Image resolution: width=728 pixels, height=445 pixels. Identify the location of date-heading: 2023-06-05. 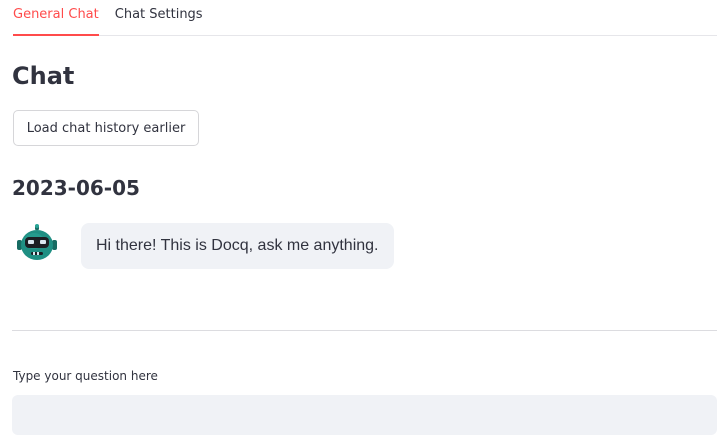
(76, 188).